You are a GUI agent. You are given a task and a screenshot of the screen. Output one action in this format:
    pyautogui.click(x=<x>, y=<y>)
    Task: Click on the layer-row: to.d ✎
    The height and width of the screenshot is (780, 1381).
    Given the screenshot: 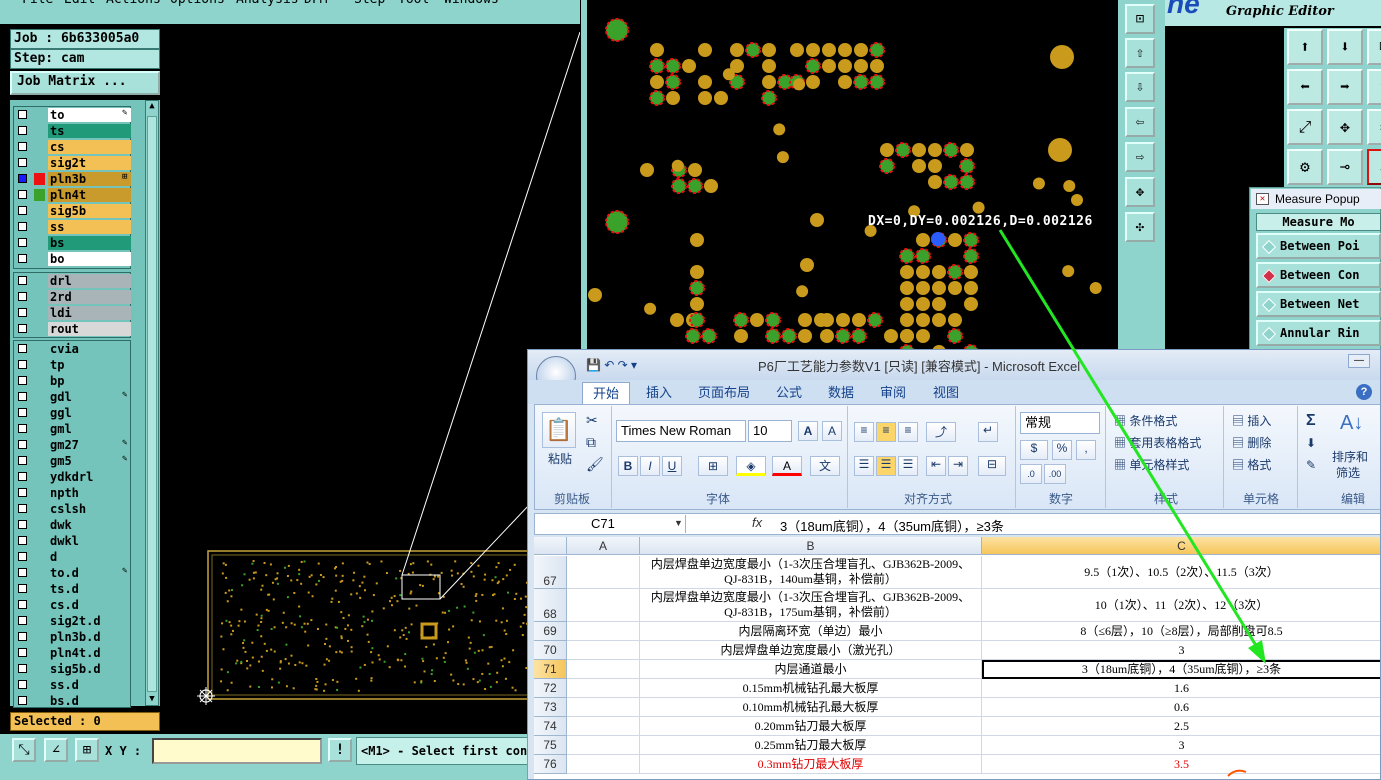 What is the action you would take?
    pyautogui.click(x=72, y=573)
    